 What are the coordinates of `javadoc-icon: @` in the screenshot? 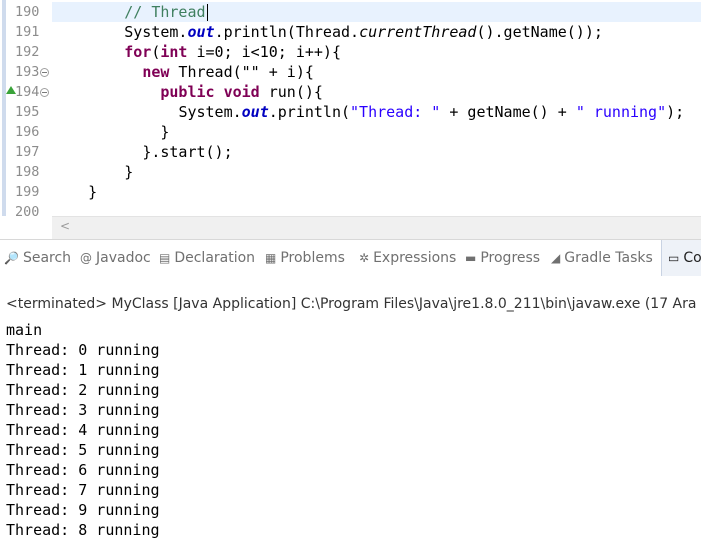 It's located at (86, 258).